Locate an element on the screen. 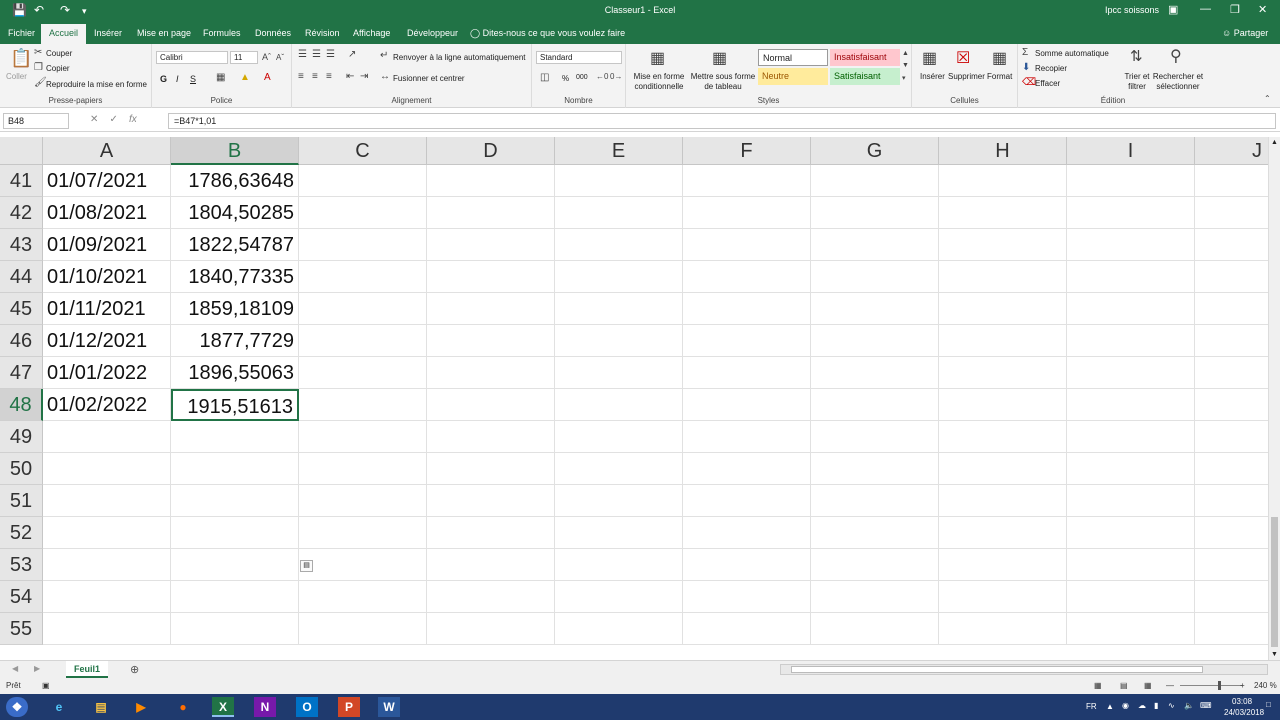 The width and height of the screenshot is (1280, 720). align-left-icon: ≡ is located at coordinates (301, 76).